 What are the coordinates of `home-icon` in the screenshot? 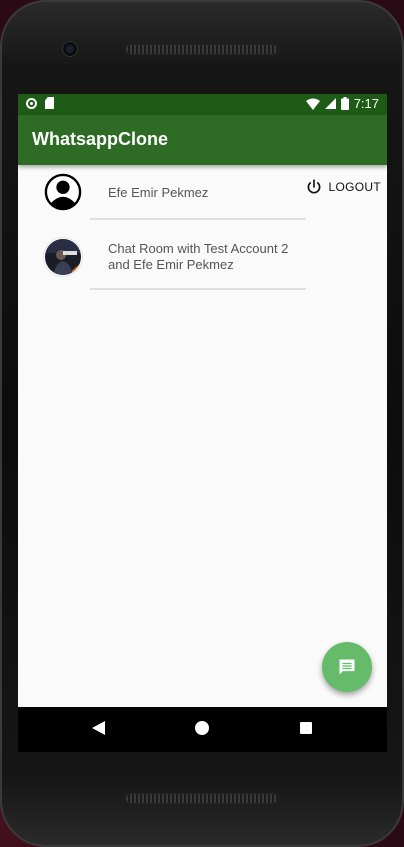 It's located at (202, 728).